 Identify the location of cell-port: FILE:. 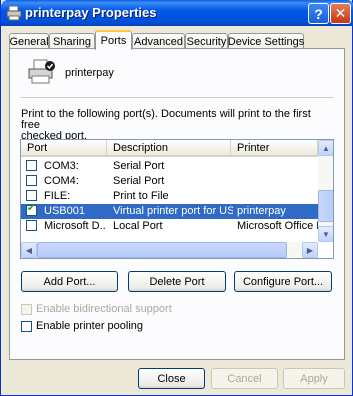
(57, 196).